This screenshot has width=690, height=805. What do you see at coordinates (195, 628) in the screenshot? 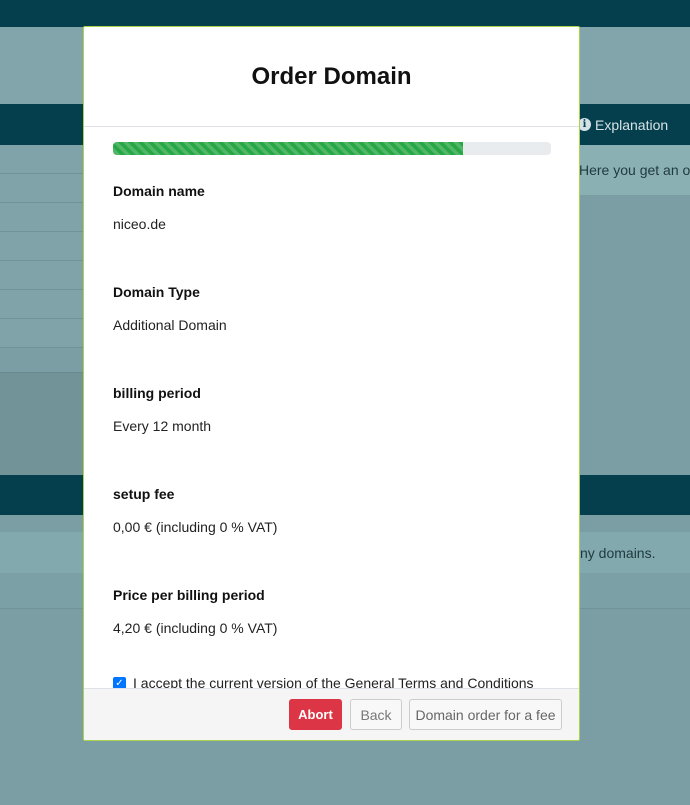
I see `field-value: 4,20 € (including 0 % VAT)` at bounding box center [195, 628].